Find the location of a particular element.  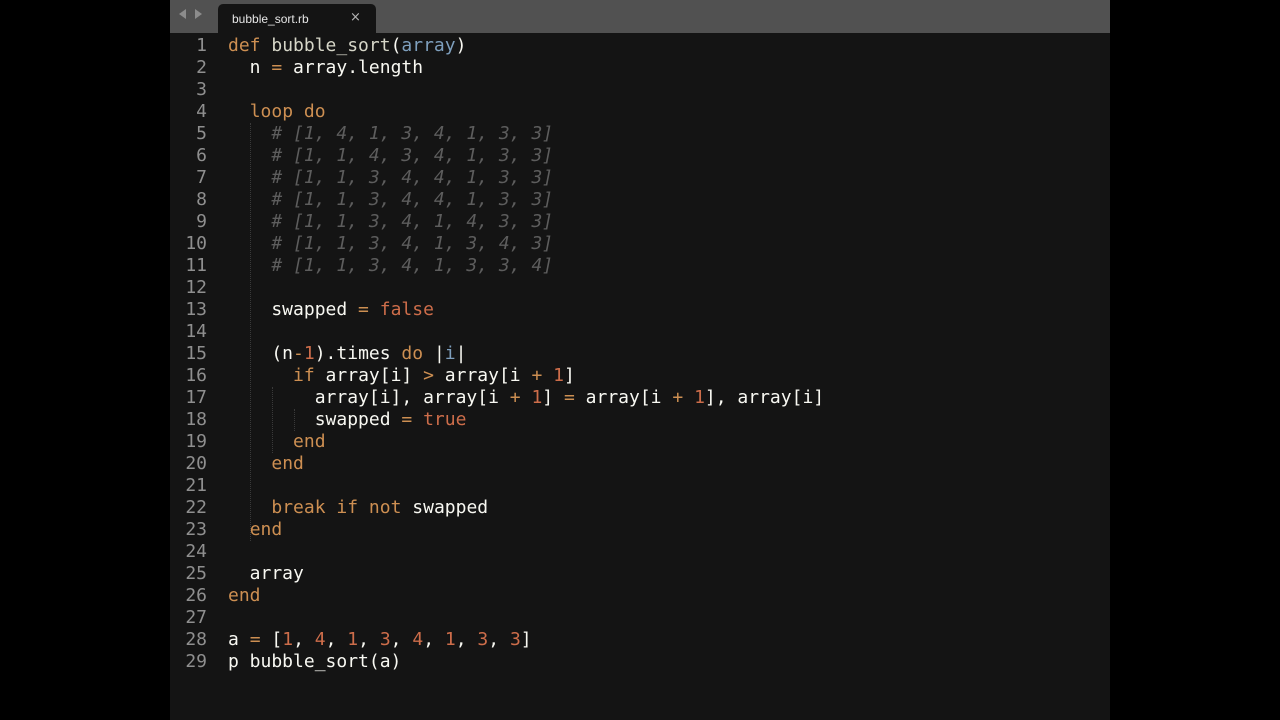

code-token: # [1, 1, 3, 4, 1, 3, 3, 4] is located at coordinates (412, 265).